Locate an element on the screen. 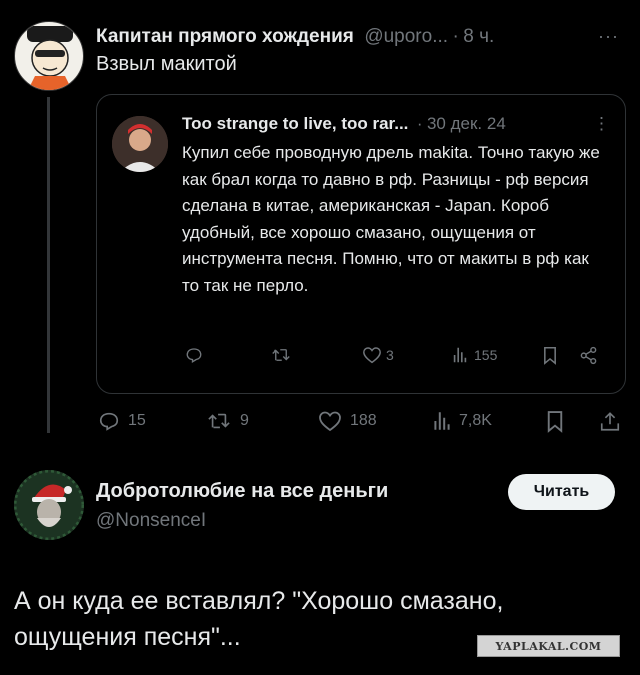  watermark: YAPLAKAL.COM is located at coordinates (548, 646).